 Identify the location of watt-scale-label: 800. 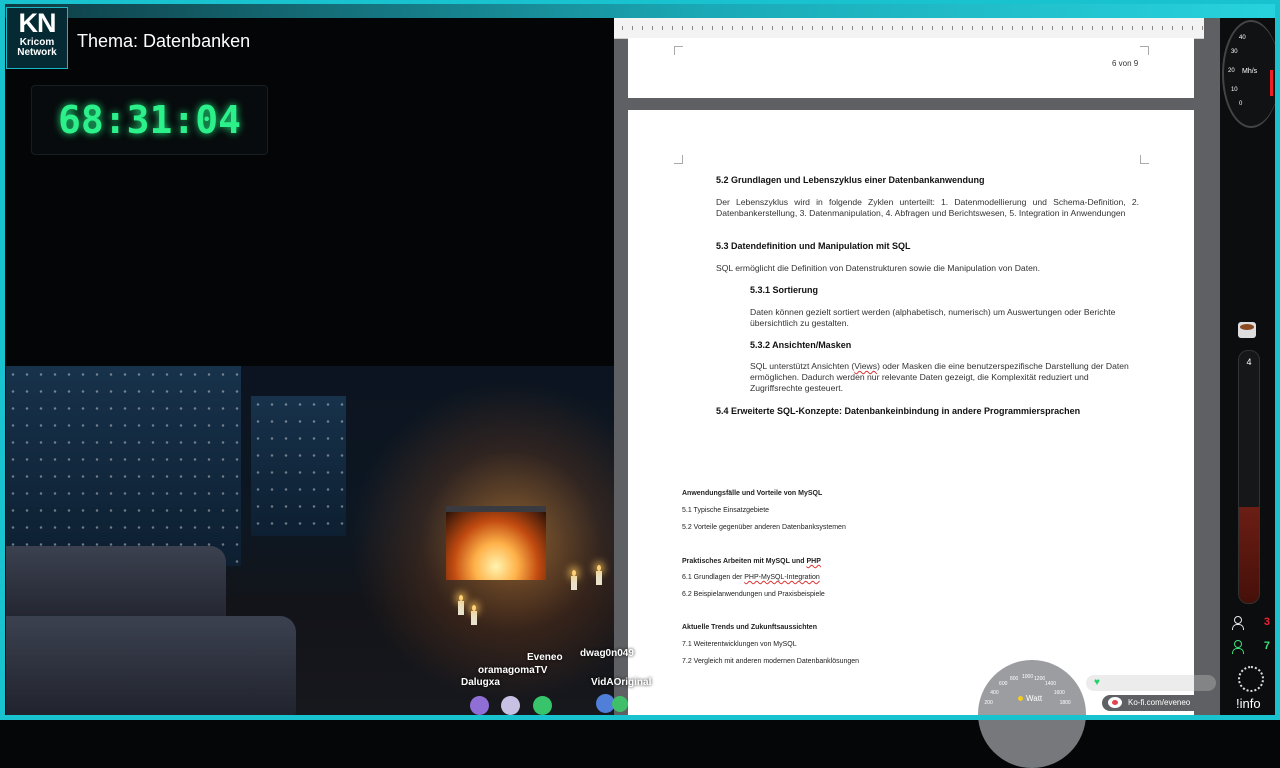
(1014, 678).